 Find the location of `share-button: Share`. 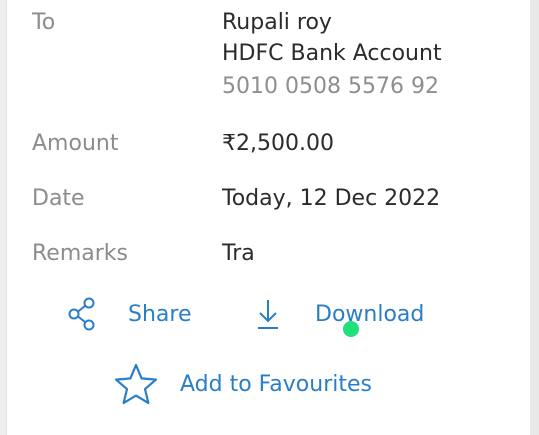

share-button: Share is located at coordinates (129, 314).